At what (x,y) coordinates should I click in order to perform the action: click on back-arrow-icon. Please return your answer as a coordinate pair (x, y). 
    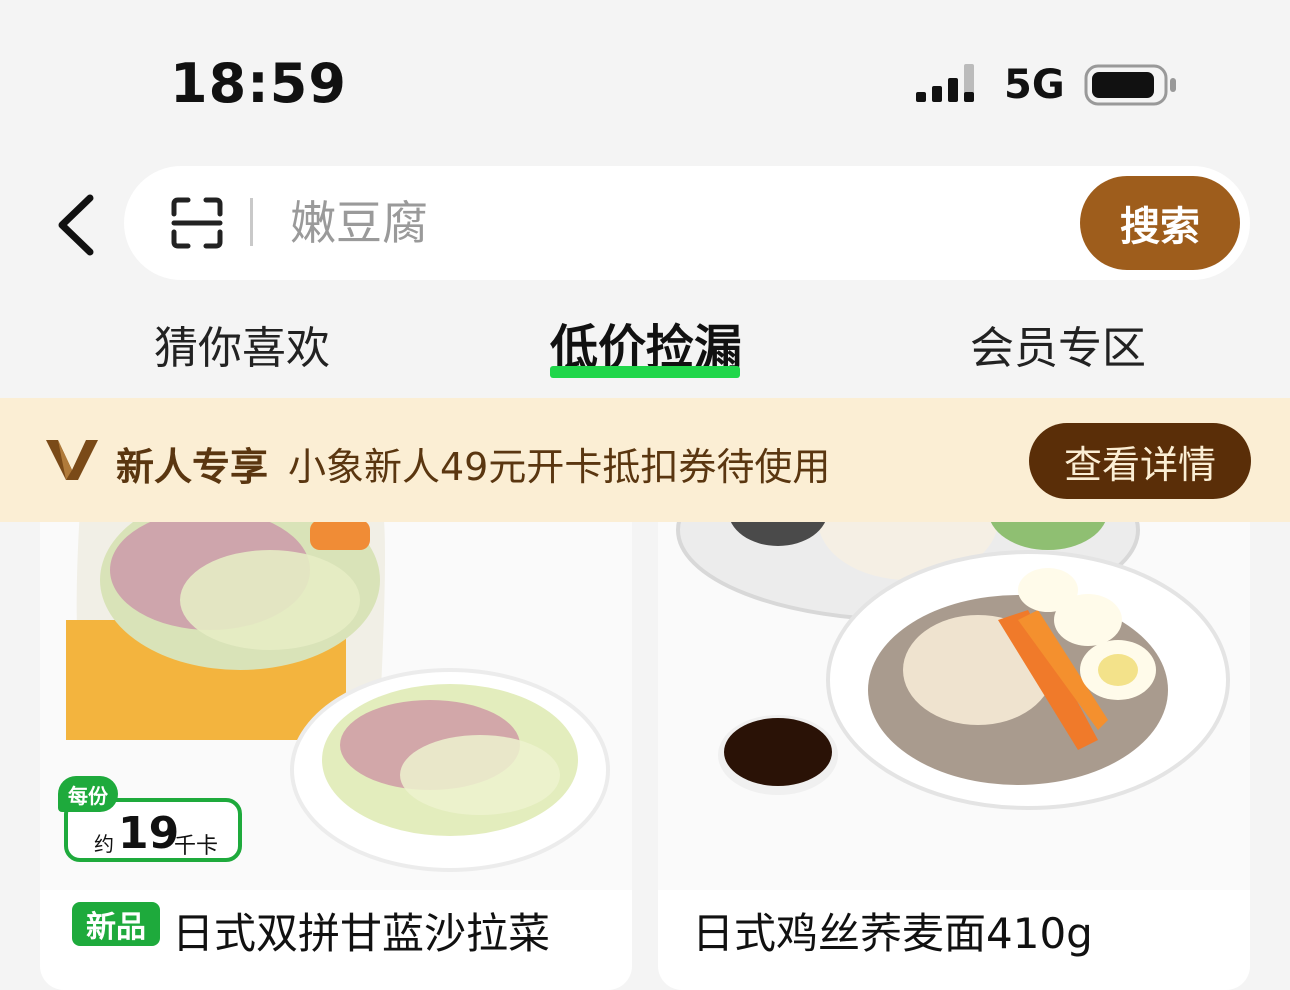
    Looking at the image, I should click on (77, 225).